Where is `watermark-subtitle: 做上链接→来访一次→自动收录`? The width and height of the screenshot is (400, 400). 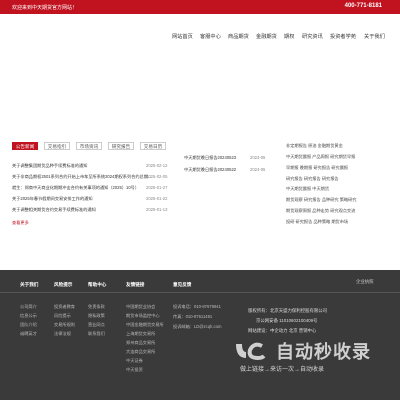 watermark-subtitle: 做上链接→来访一次→自动收录 is located at coordinates (282, 370).